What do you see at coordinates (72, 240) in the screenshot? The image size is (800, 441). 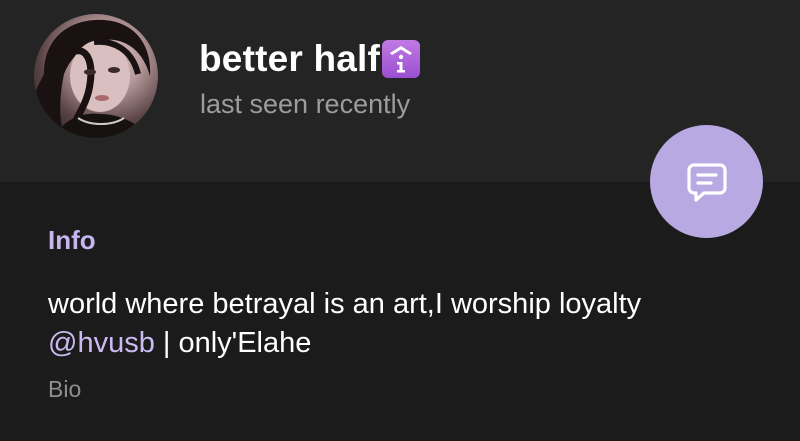 I see `info-section-title: Info` at bounding box center [72, 240].